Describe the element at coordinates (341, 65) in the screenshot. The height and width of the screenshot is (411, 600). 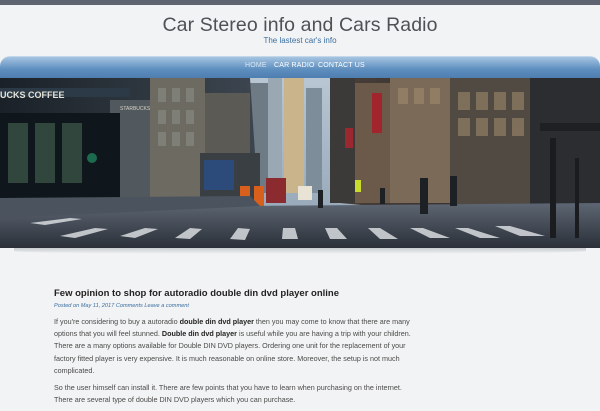
I see `nav-item-contact-us: CONTACT US` at that location.